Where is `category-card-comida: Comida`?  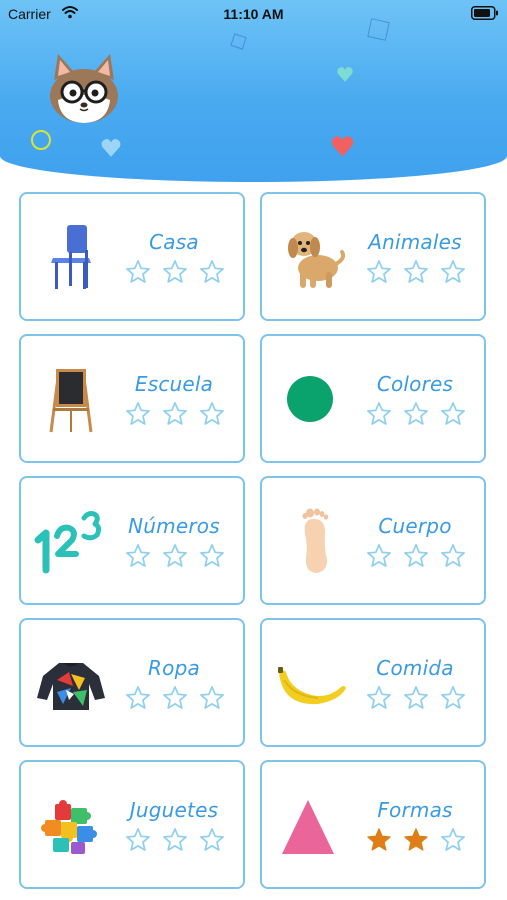
category-card-comida: Comida is located at coordinates (373, 682).